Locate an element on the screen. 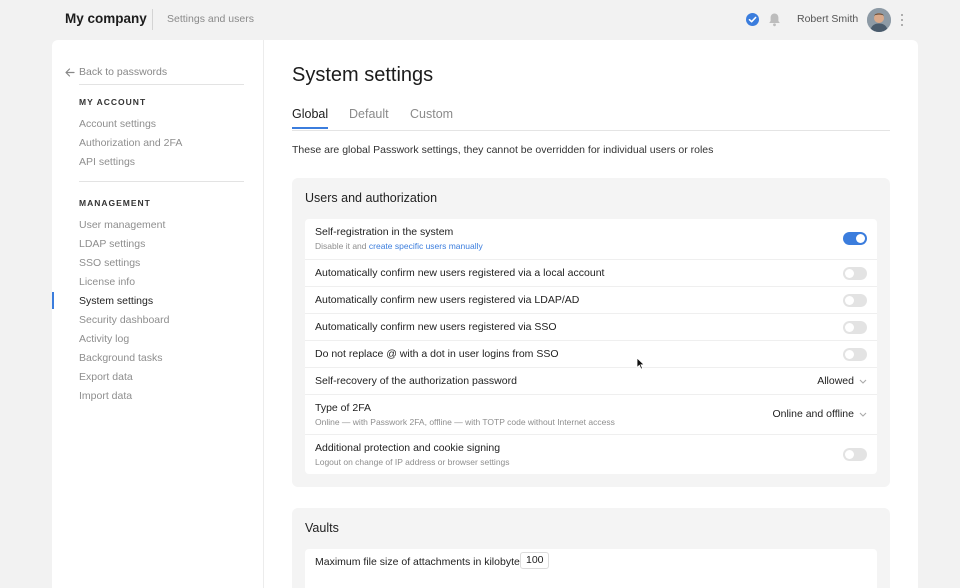 Image resolution: width=960 pixels, height=588 pixels. breadcrumb: Settings and users is located at coordinates (210, 19).